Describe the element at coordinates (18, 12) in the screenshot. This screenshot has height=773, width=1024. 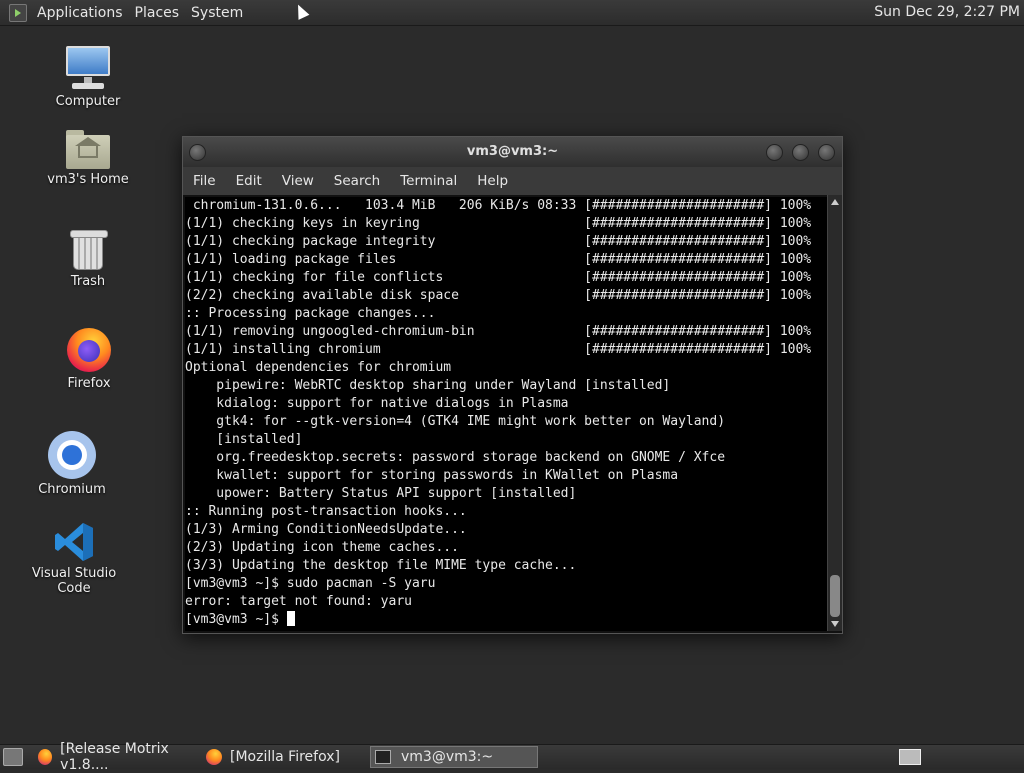
I see `applications-menu-icon` at that location.